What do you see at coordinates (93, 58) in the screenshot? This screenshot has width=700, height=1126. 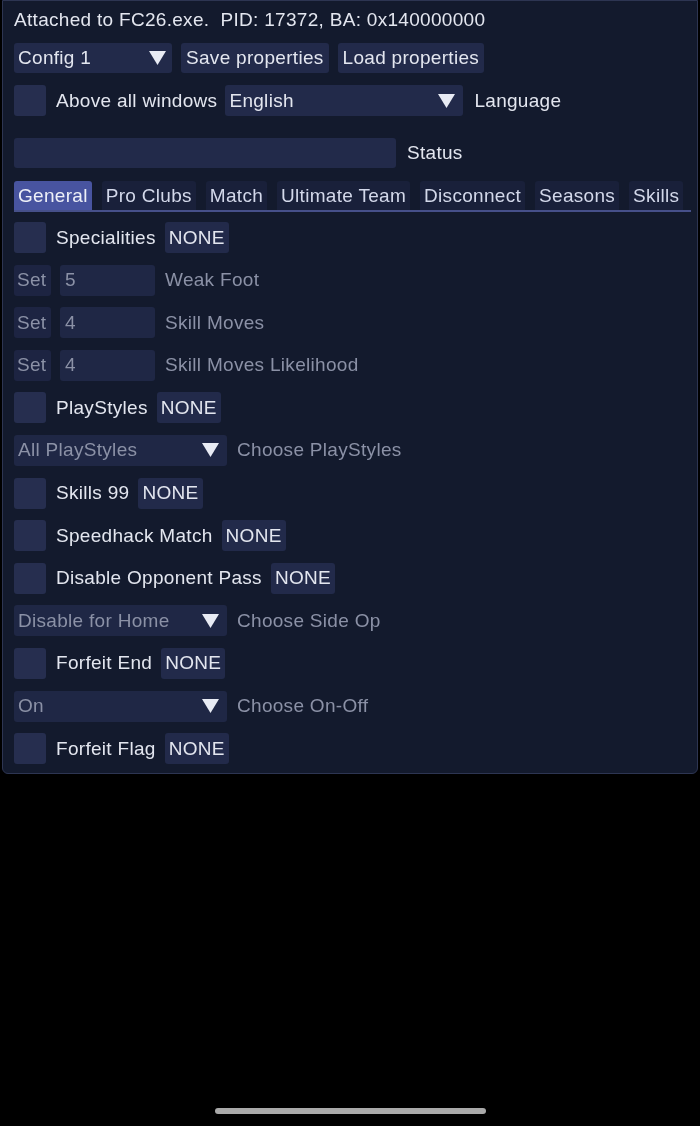 I see `config-dropdown: Config 1` at bounding box center [93, 58].